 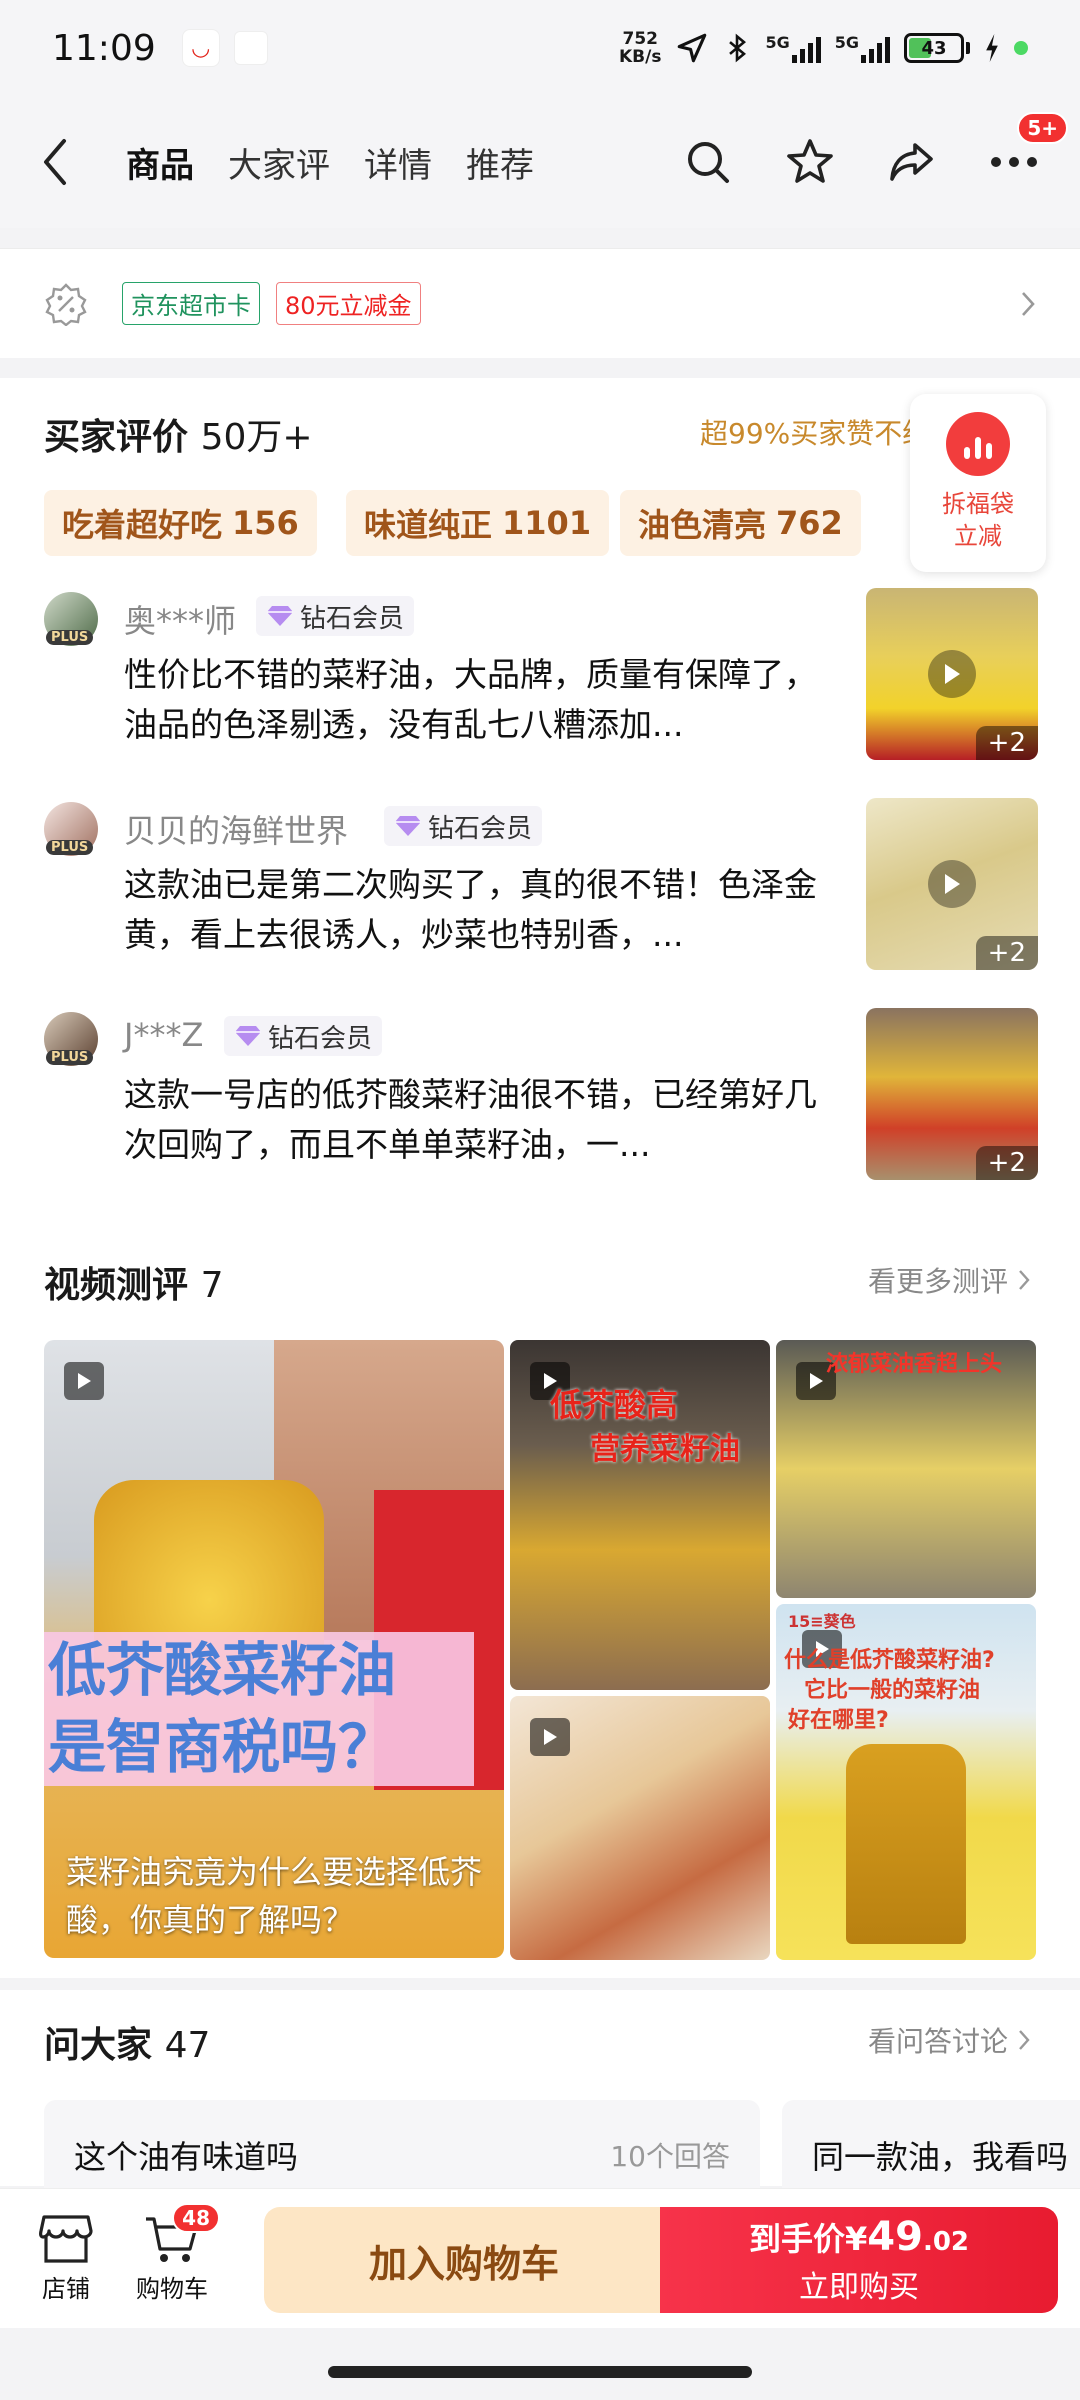 What do you see at coordinates (1021, 48) in the screenshot?
I see `privacy-indicator-dot` at bounding box center [1021, 48].